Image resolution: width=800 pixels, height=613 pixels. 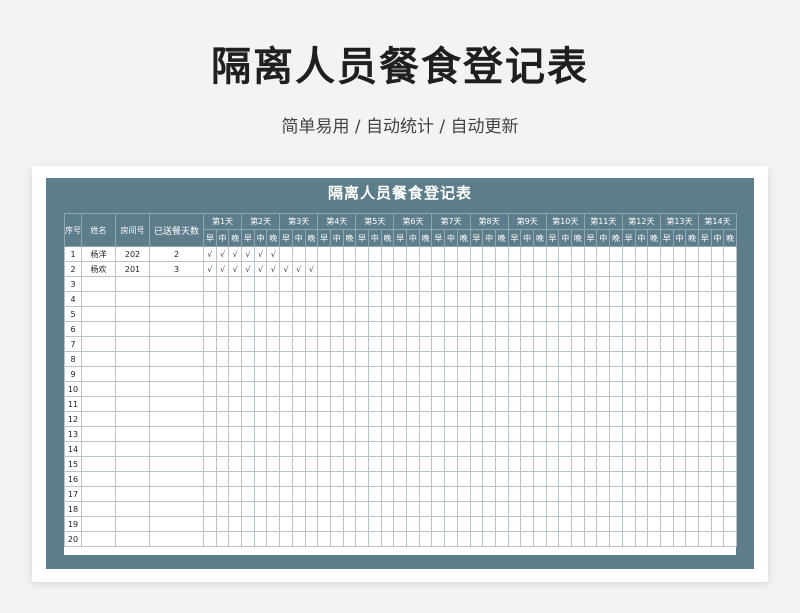 What do you see at coordinates (176, 509) in the screenshot?
I see `cell-days` at bounding box center [176, 509].